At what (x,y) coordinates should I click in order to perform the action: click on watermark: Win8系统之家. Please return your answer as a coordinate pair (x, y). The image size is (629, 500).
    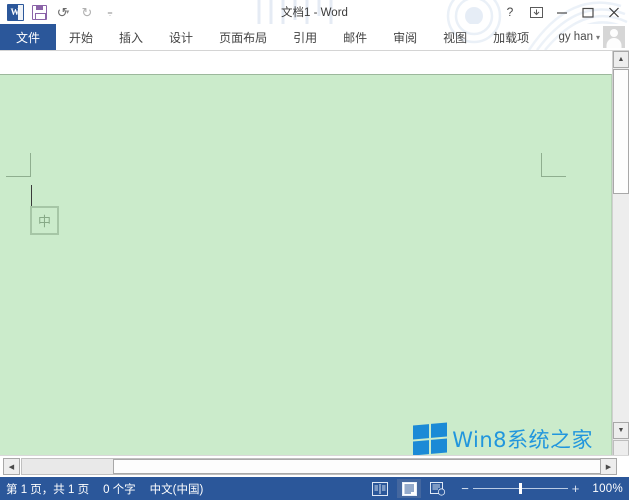
    Looking at the image, I should click on (503, 439).